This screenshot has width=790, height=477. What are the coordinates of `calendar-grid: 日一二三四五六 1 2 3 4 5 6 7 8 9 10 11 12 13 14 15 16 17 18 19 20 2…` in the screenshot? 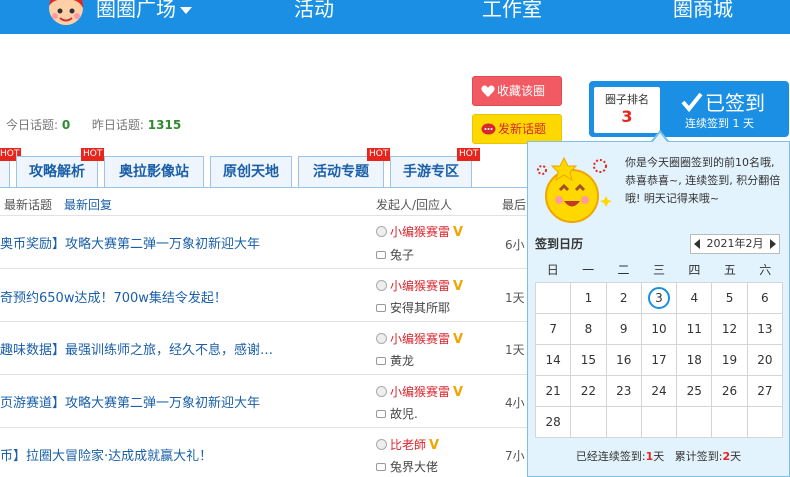 It's located at (659, 348).